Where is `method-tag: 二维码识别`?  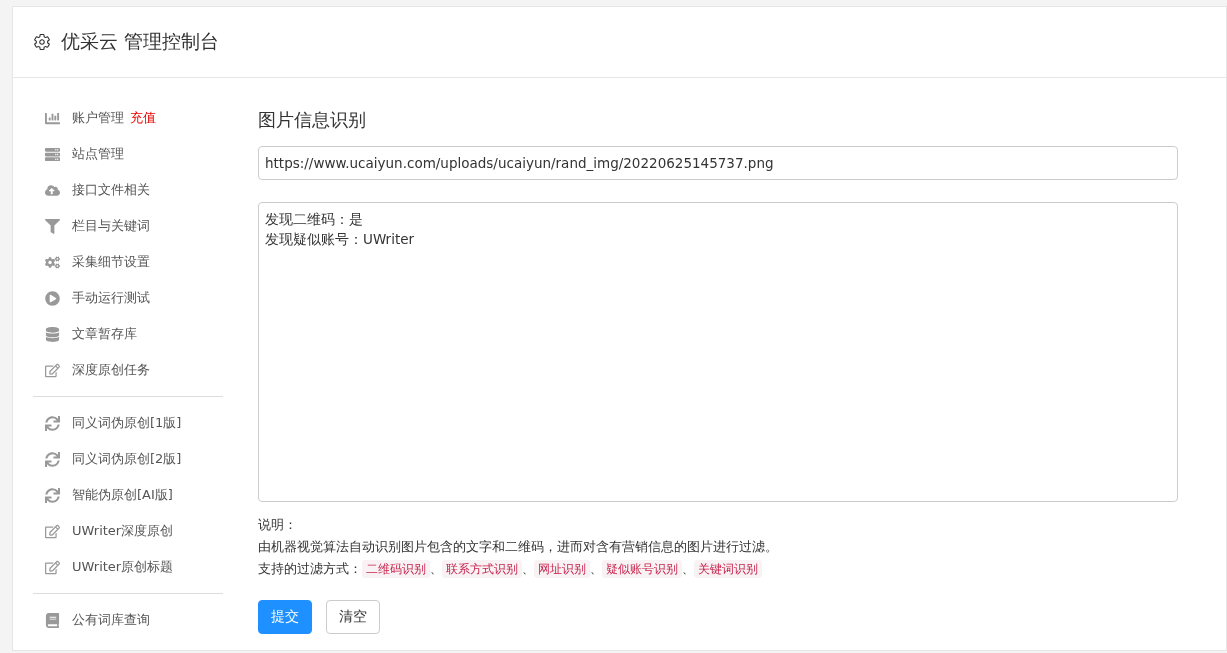 method-tag: 二维码识别 is located at coordinates (396, 569).